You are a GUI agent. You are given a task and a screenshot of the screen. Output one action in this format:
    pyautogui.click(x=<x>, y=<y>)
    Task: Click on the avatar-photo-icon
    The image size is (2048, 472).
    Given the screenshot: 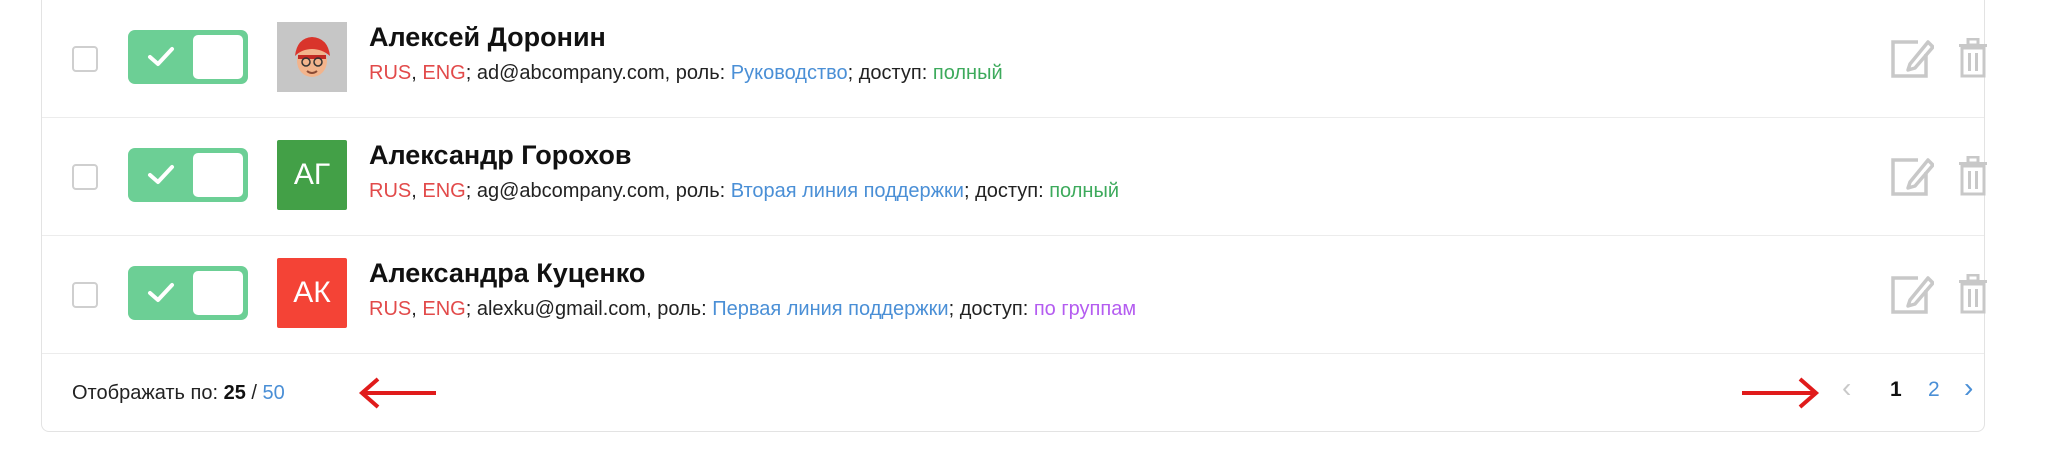 What is the action you would take?
    pyautogui.click(x=312, y=57)
    